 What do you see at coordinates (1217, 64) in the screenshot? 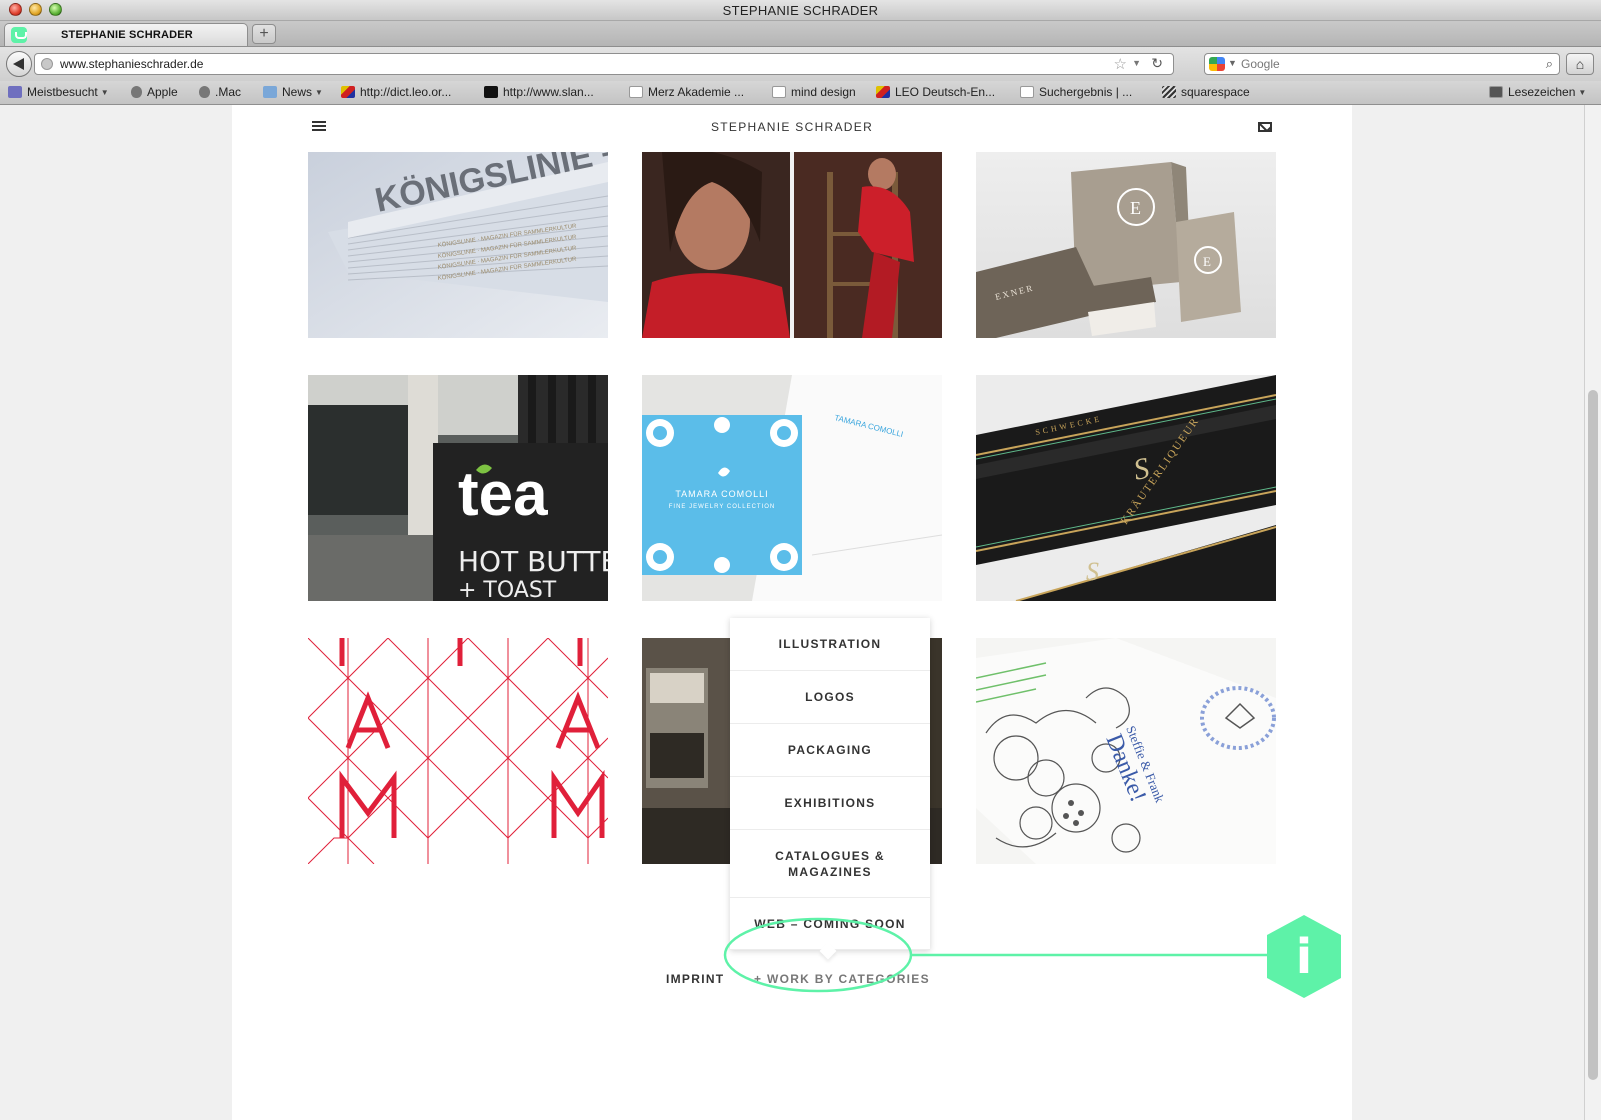
I see `google-engine-icon` at bounding box center [1217, 64].